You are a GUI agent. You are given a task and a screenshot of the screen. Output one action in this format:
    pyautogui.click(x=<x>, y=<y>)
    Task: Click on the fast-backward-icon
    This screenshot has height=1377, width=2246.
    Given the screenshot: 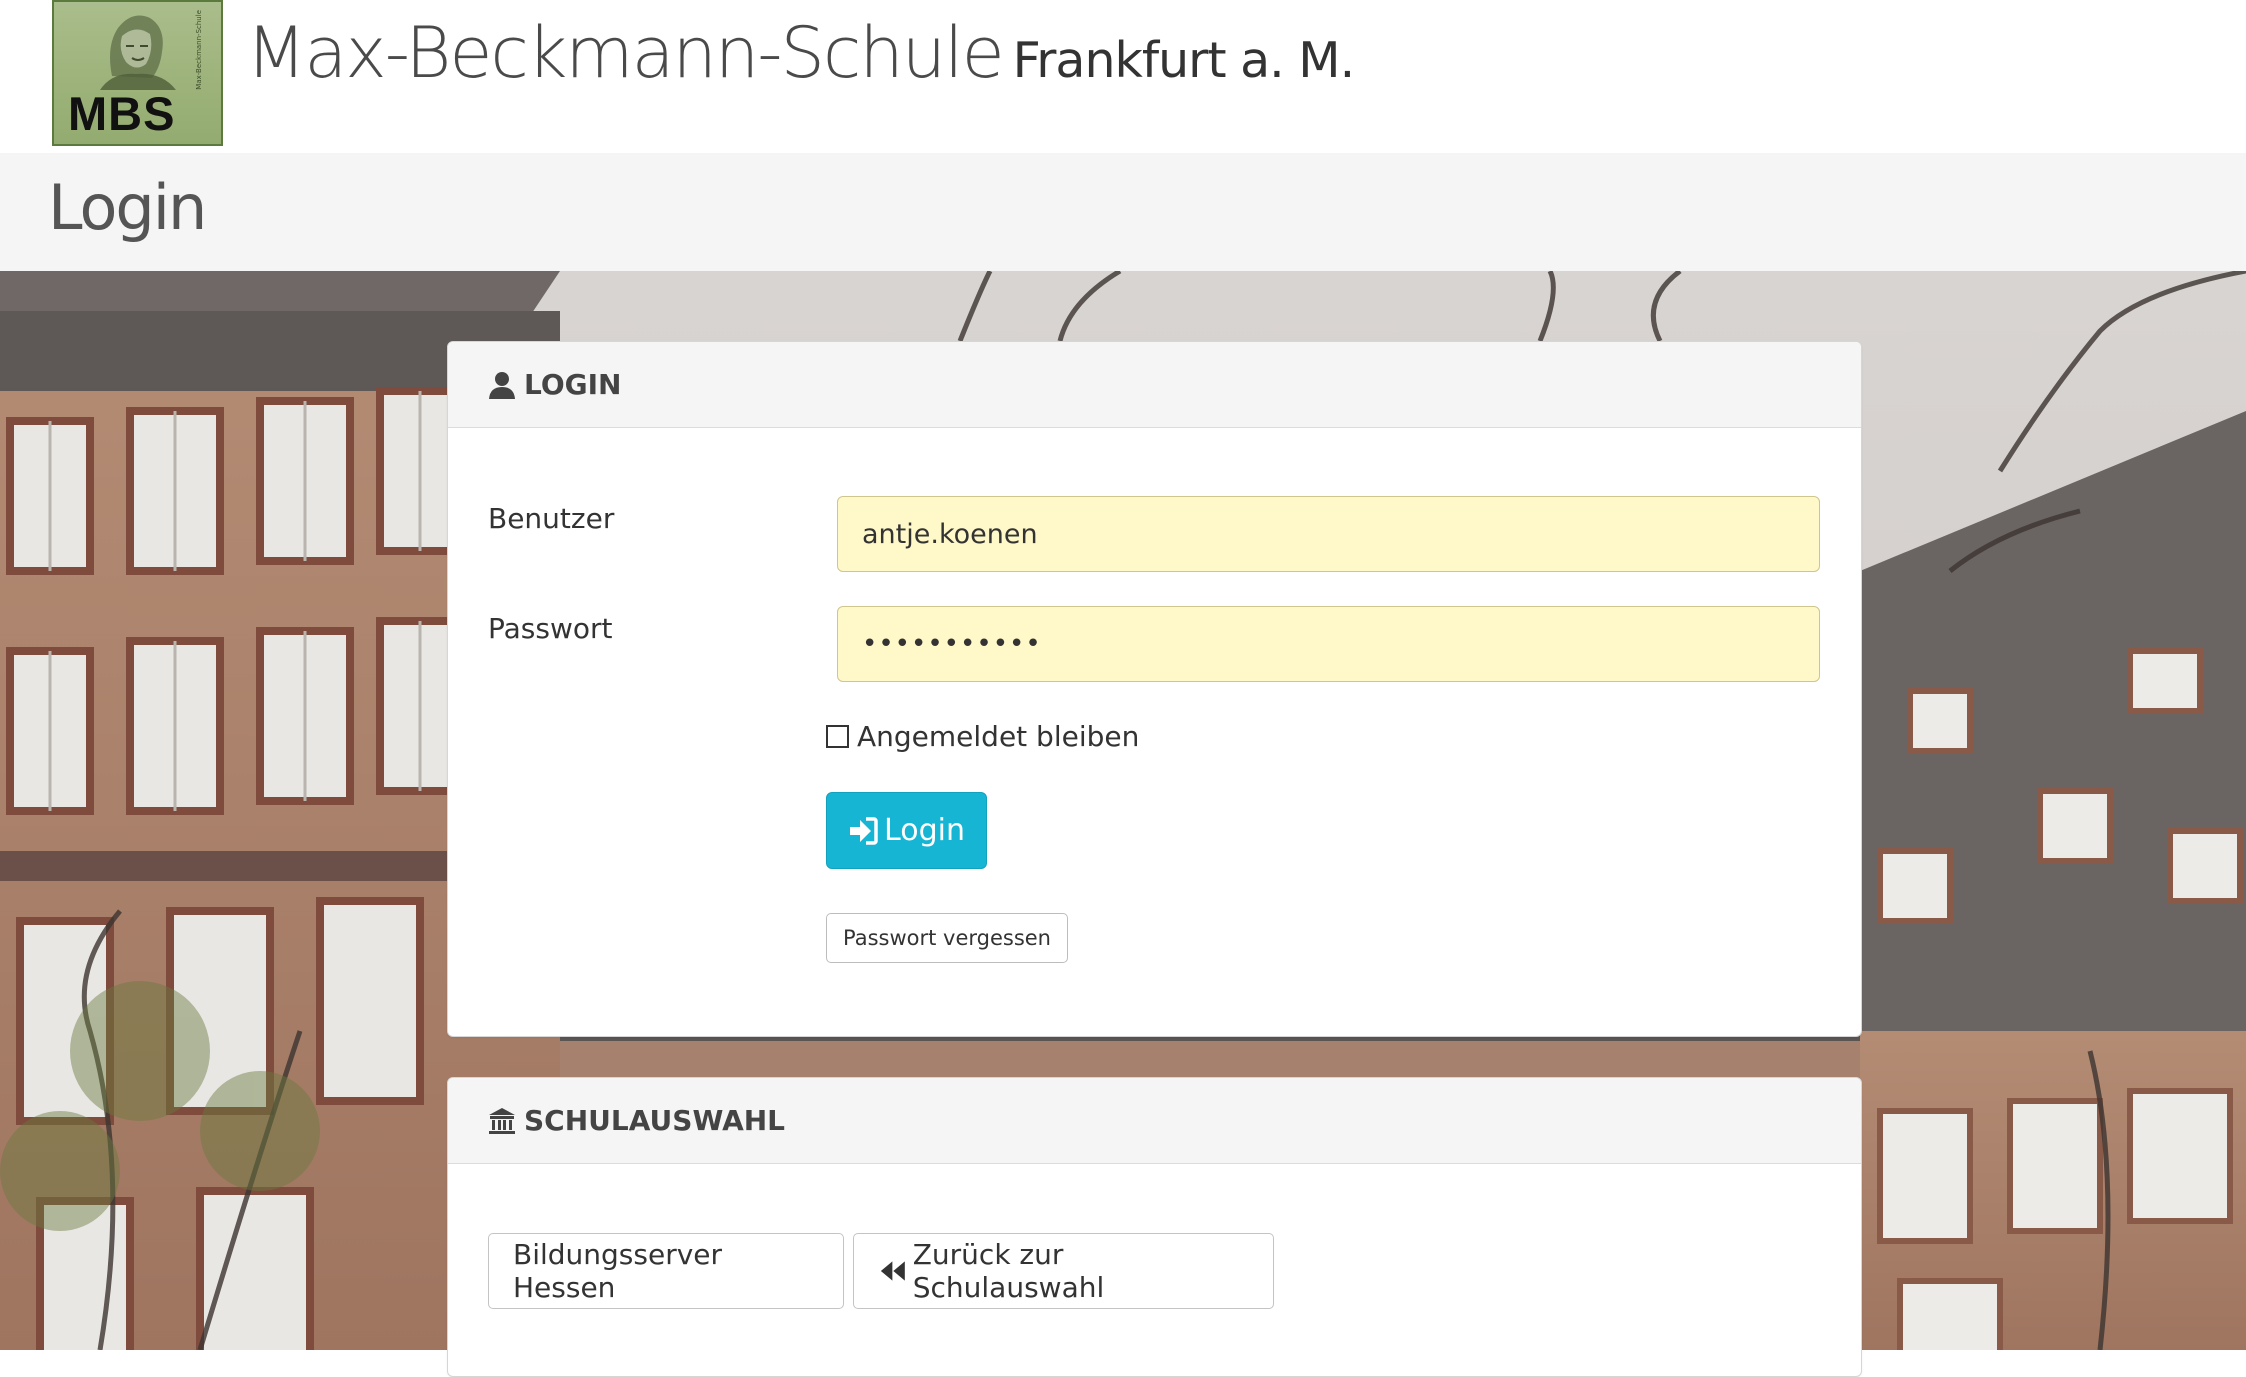 What is the action you would take?
    pyautogui.click(x=892, y=1271)
    